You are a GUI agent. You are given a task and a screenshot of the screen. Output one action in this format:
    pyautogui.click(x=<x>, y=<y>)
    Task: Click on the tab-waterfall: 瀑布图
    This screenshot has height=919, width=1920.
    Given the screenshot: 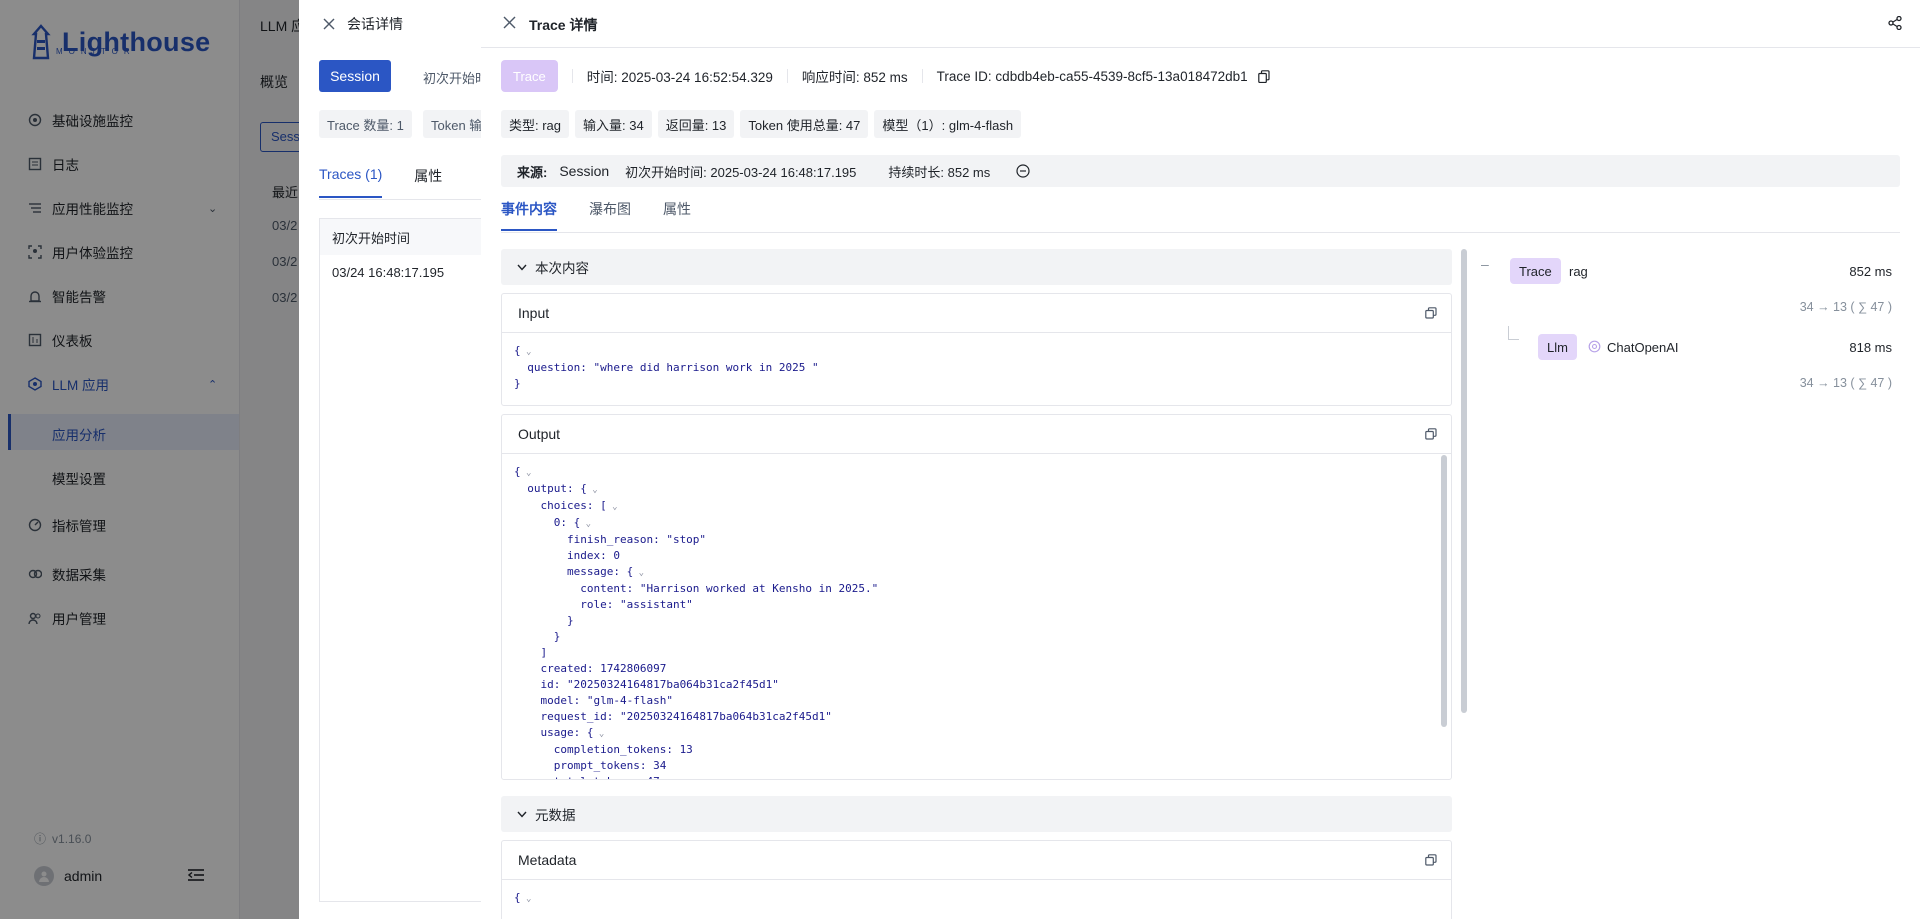 What is the action you would take?
    pyautogui.click(x=610, y=209)
    